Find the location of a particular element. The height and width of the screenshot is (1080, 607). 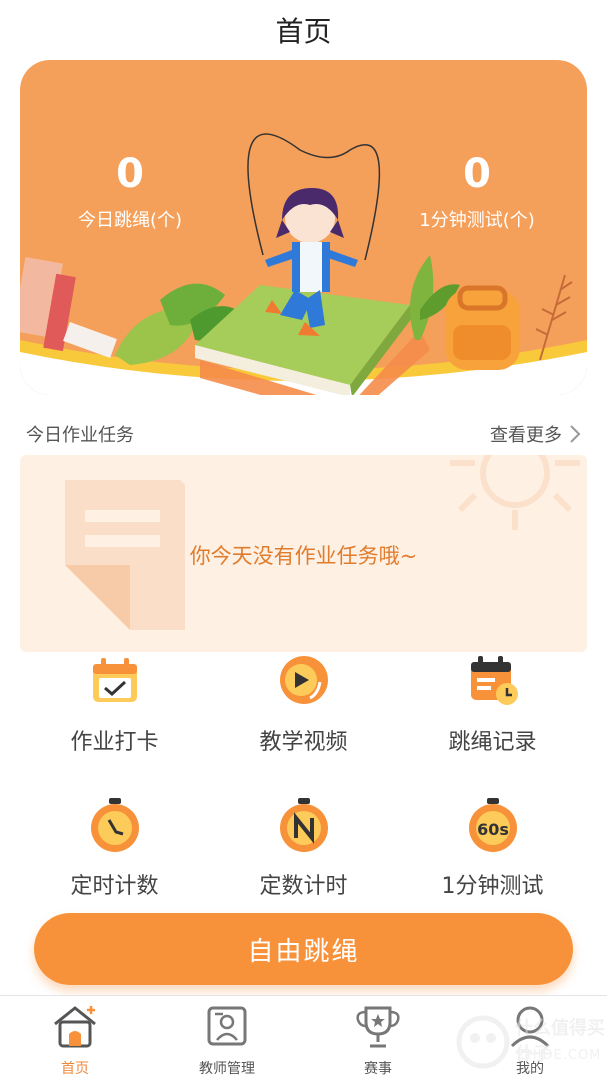

page-header: 首页 is located at coordinates (303, 30).